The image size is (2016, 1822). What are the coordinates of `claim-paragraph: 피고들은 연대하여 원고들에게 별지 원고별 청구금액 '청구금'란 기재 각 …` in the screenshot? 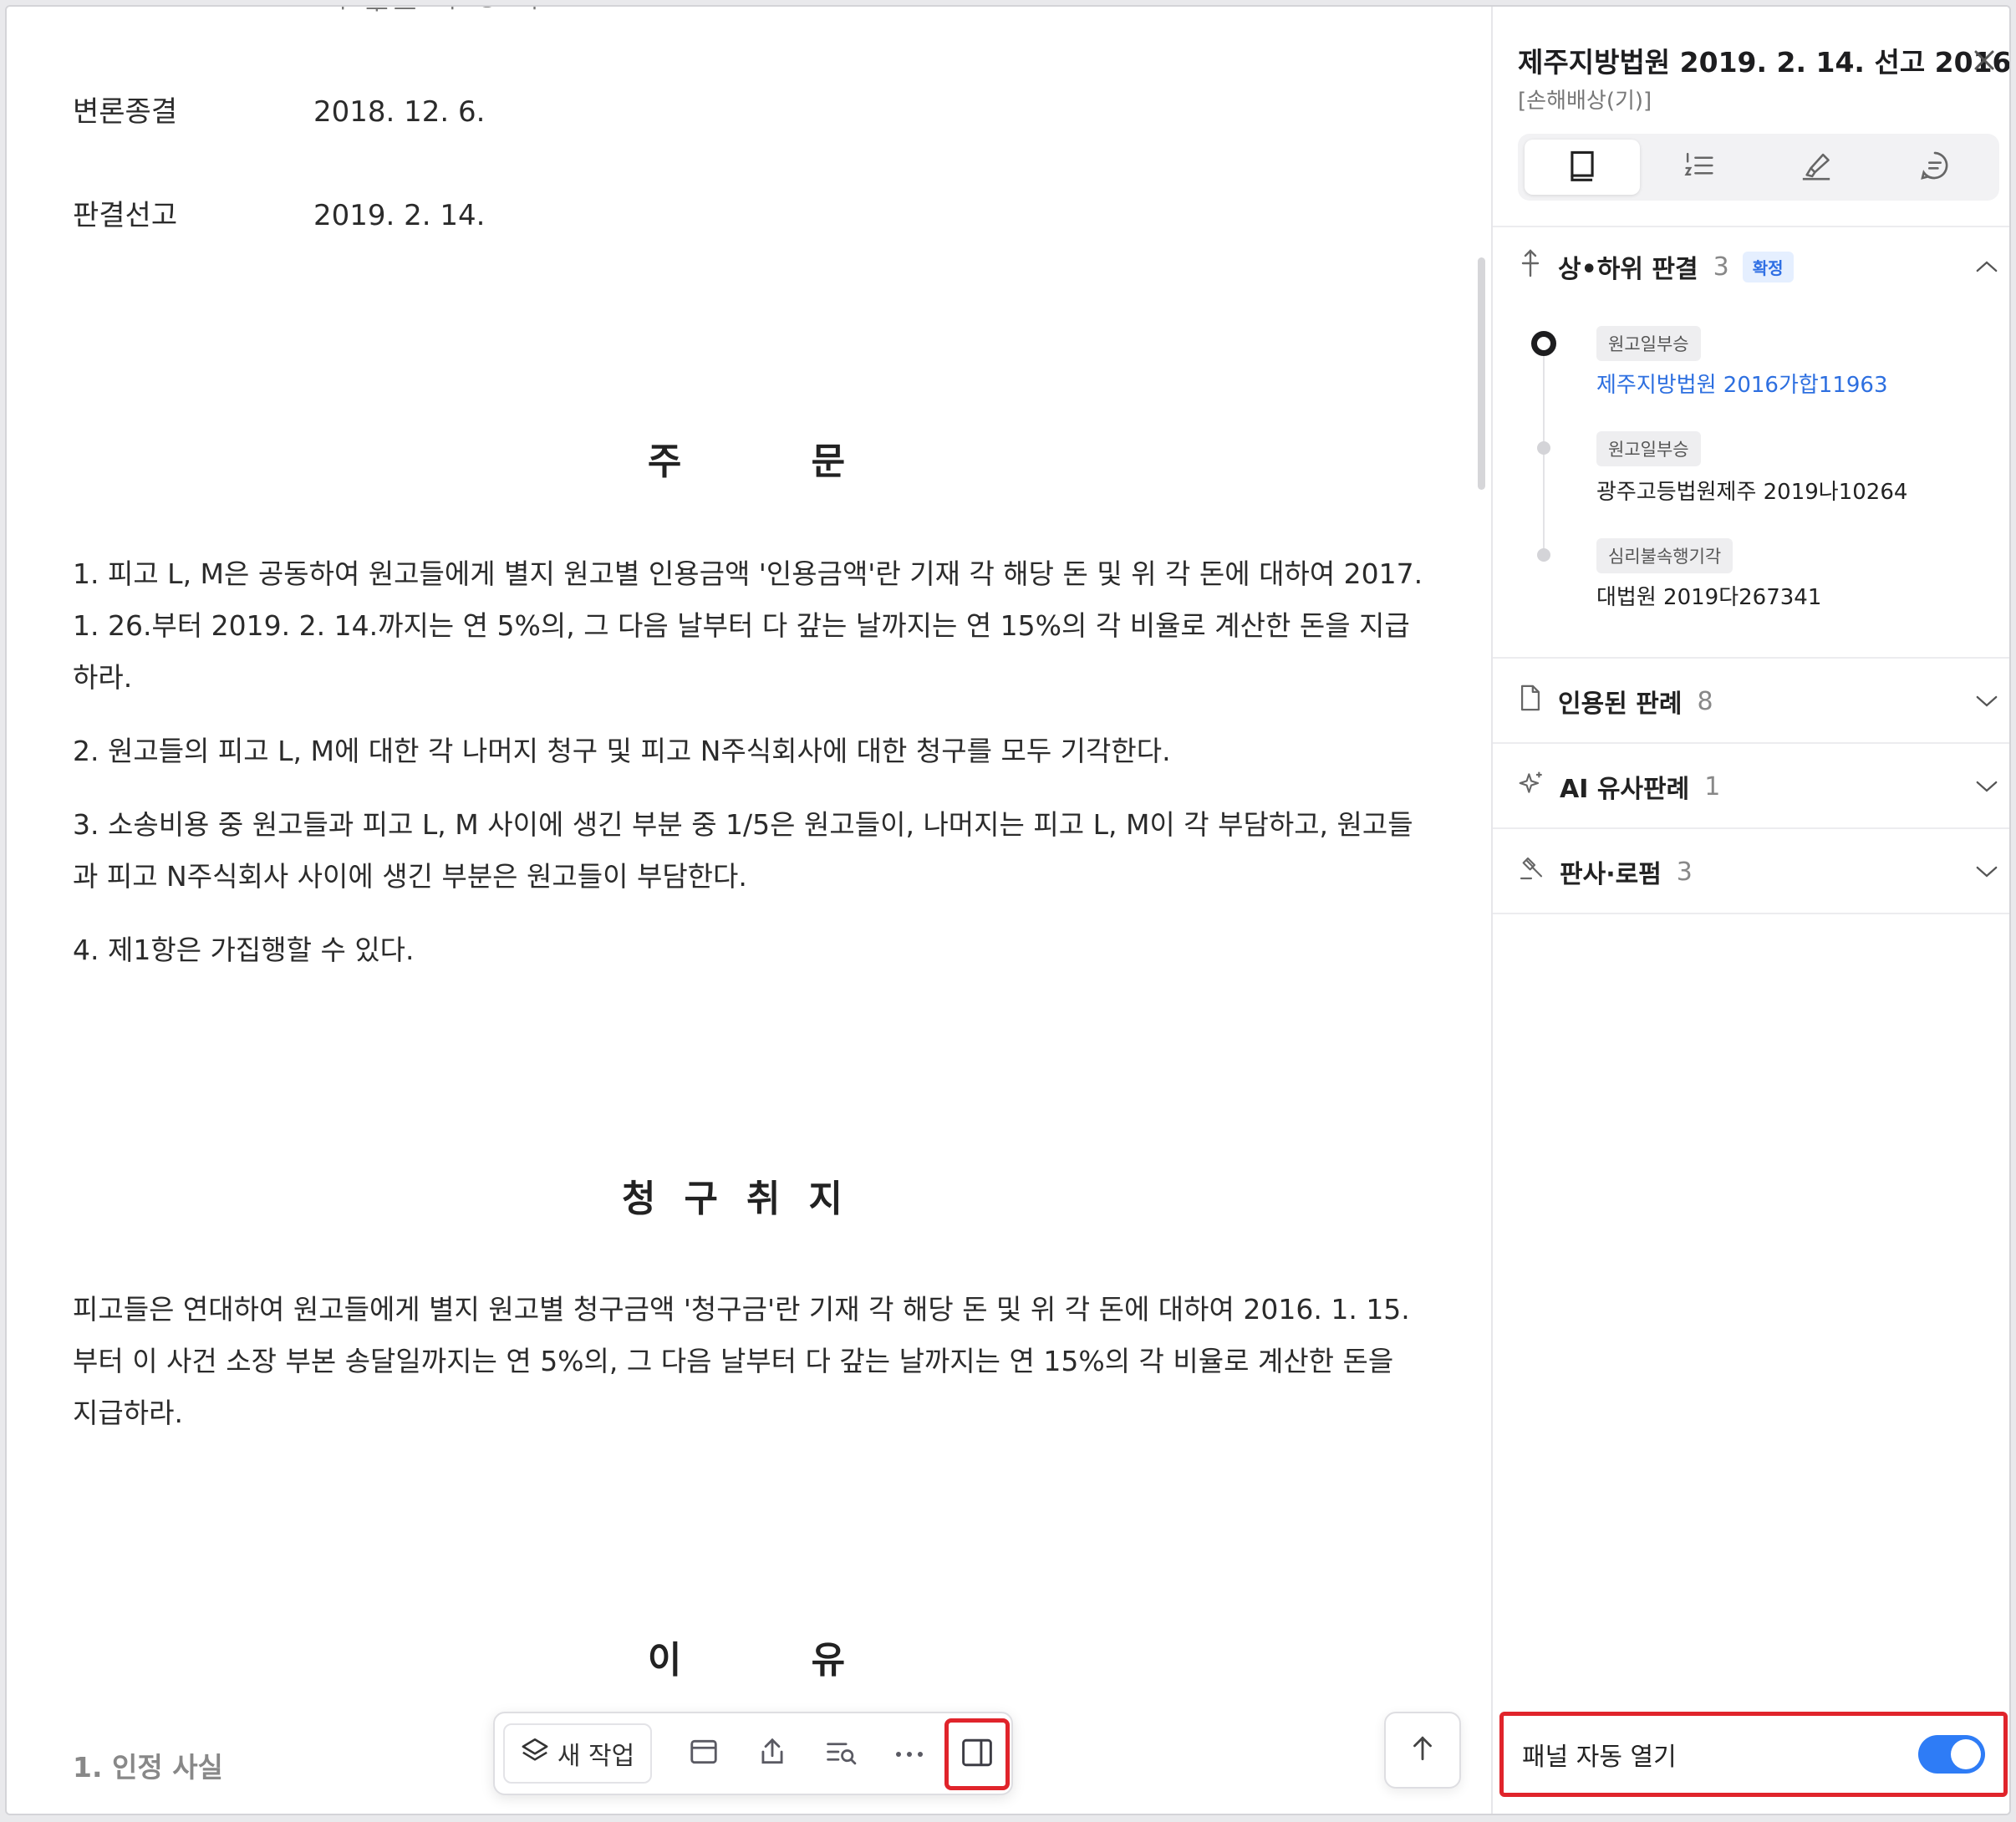 It's located at (741, 1361).